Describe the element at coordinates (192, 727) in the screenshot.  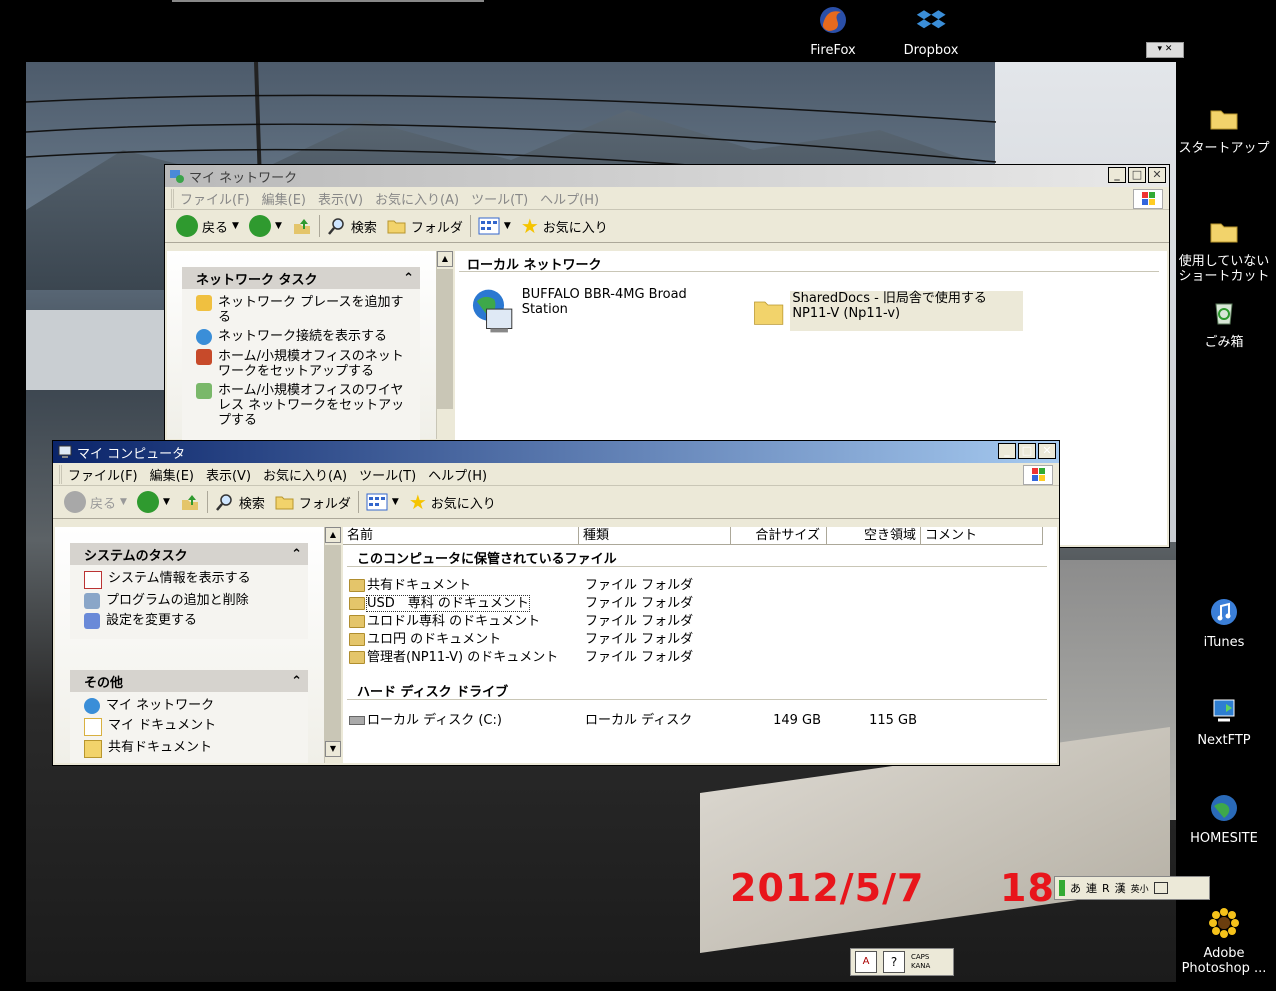
I see `place-my-documents: マイ ドキュメント` at that location.